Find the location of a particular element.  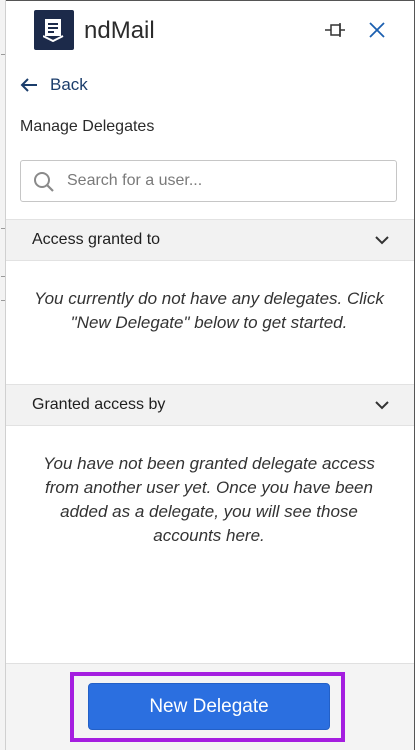

close-icon is located at coordinates (377, 30).